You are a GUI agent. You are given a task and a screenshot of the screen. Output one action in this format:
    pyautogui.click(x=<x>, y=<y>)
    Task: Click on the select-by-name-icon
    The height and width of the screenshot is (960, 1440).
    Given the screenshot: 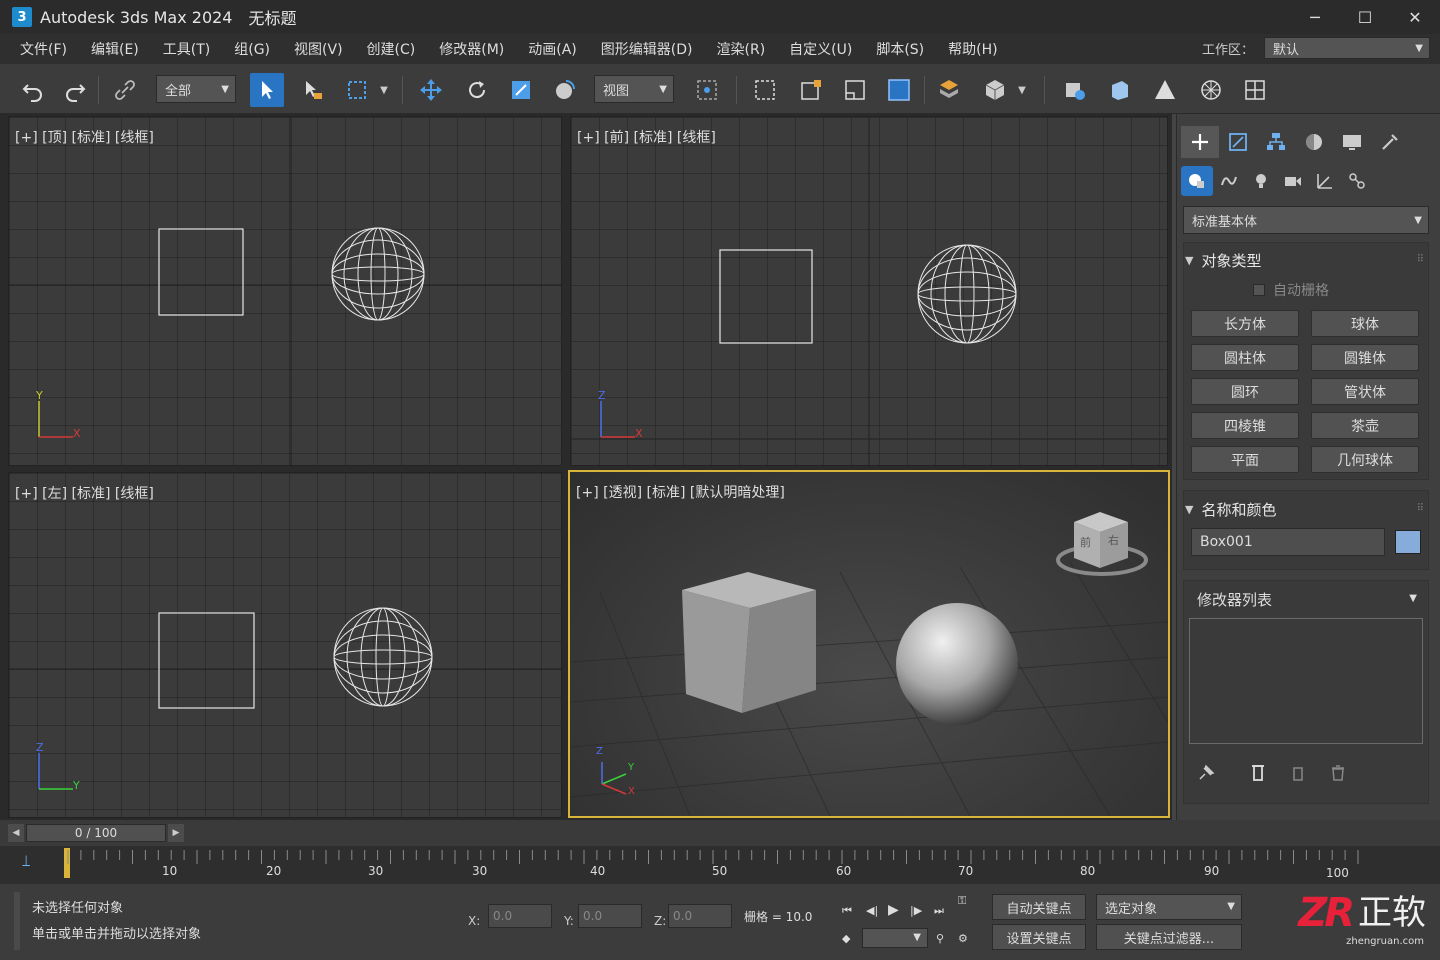 What is the action you would take?
    pyautogui.click(x=313, y=90)
    